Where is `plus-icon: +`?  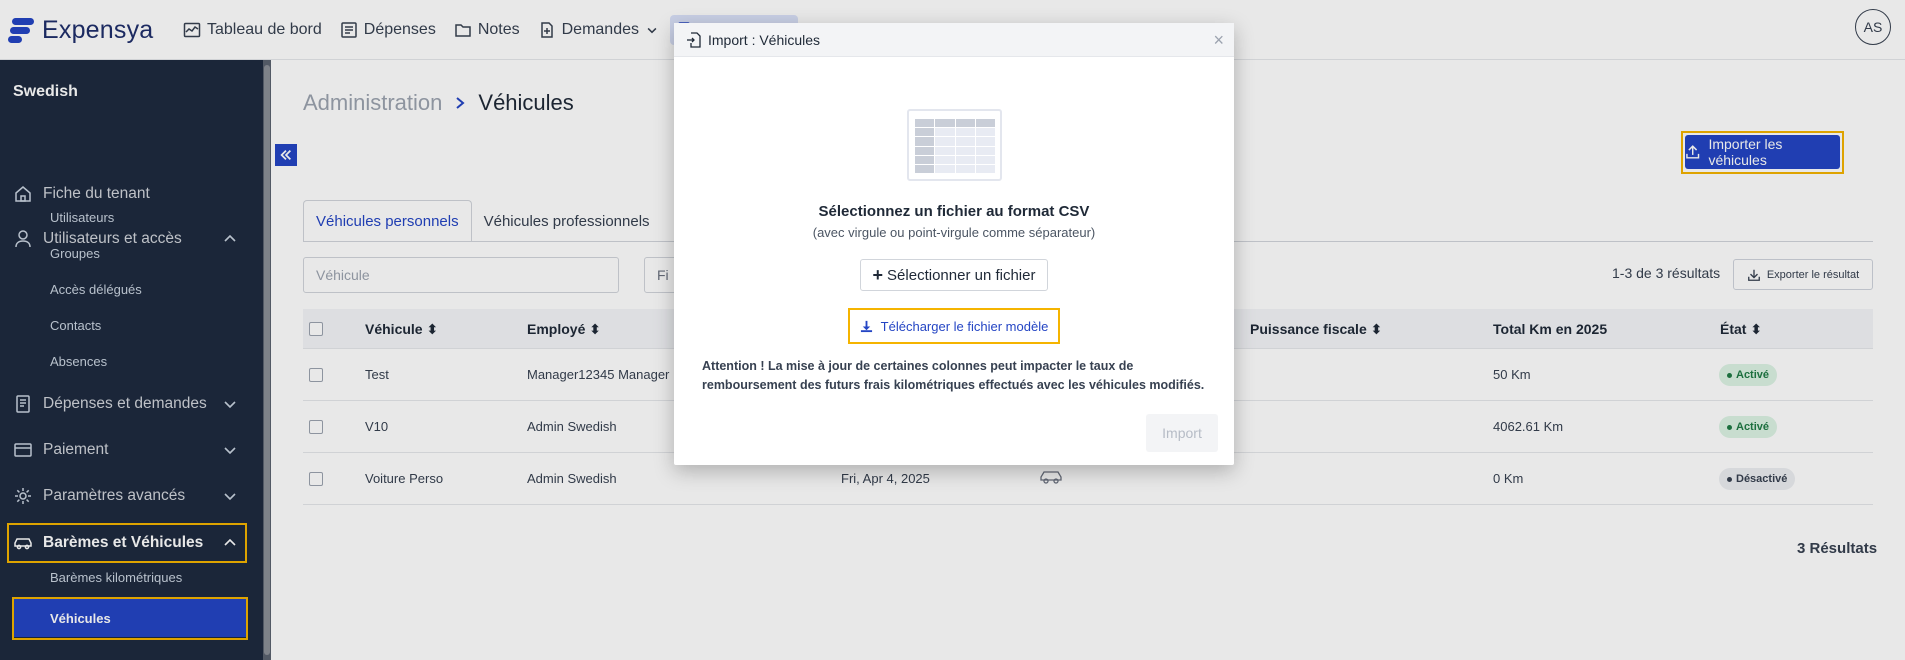 plus-icon: + is located at coordinates (878, 274).